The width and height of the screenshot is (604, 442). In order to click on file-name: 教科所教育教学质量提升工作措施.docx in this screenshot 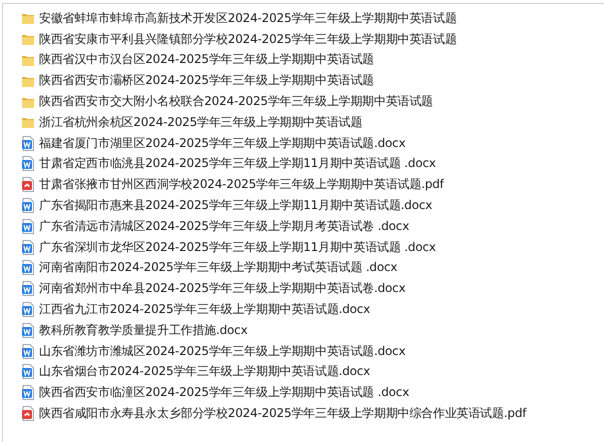, I will do `click(143, 330)`.